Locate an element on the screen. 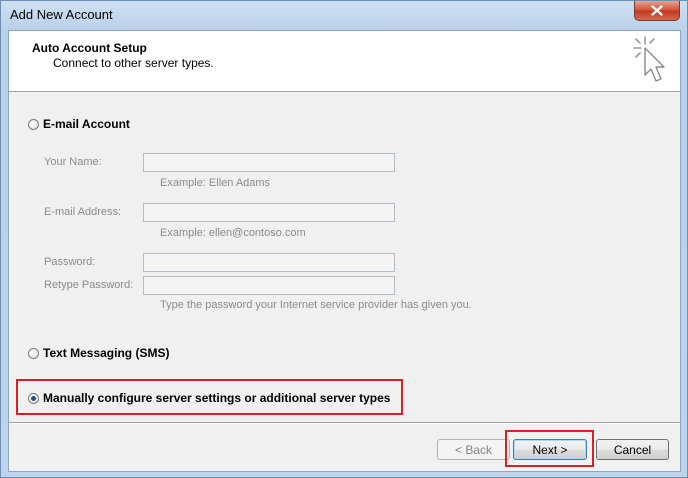 This screenshot has height=478, width=688. page-title: Auto Account Setup is located at coordinates (89, 48).